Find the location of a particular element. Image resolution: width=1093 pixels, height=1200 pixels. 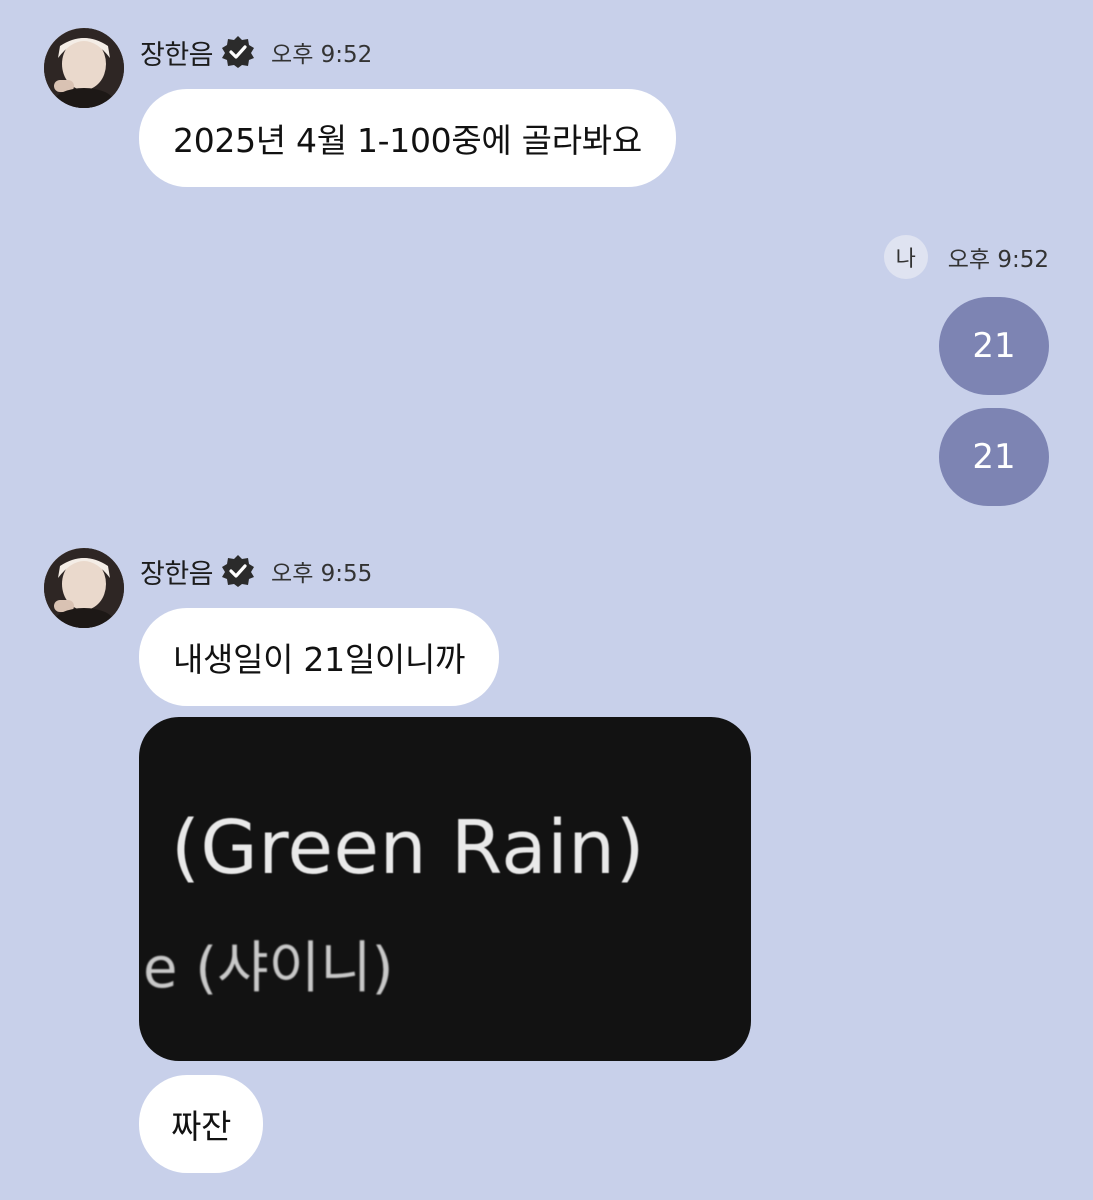

incoming-message-bubble: 2025년 4월 1-100중에 골라봐요 is located at coordinates (407, 138).